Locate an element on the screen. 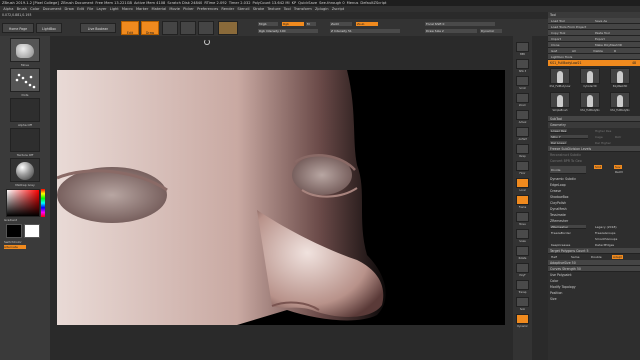 Image resolution: width=640 pixels, height=360 pixels. shelf-zoom-button is located at coordinates (522, 98).